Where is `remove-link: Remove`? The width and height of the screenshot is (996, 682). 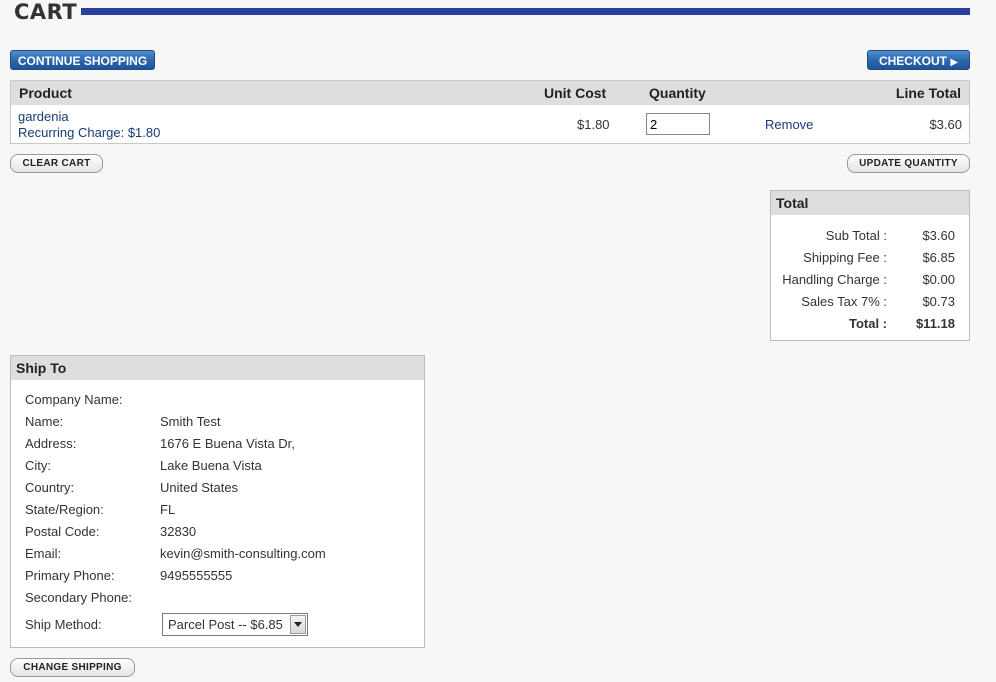 remove-link: Remove is located at coordinates (789, 124).